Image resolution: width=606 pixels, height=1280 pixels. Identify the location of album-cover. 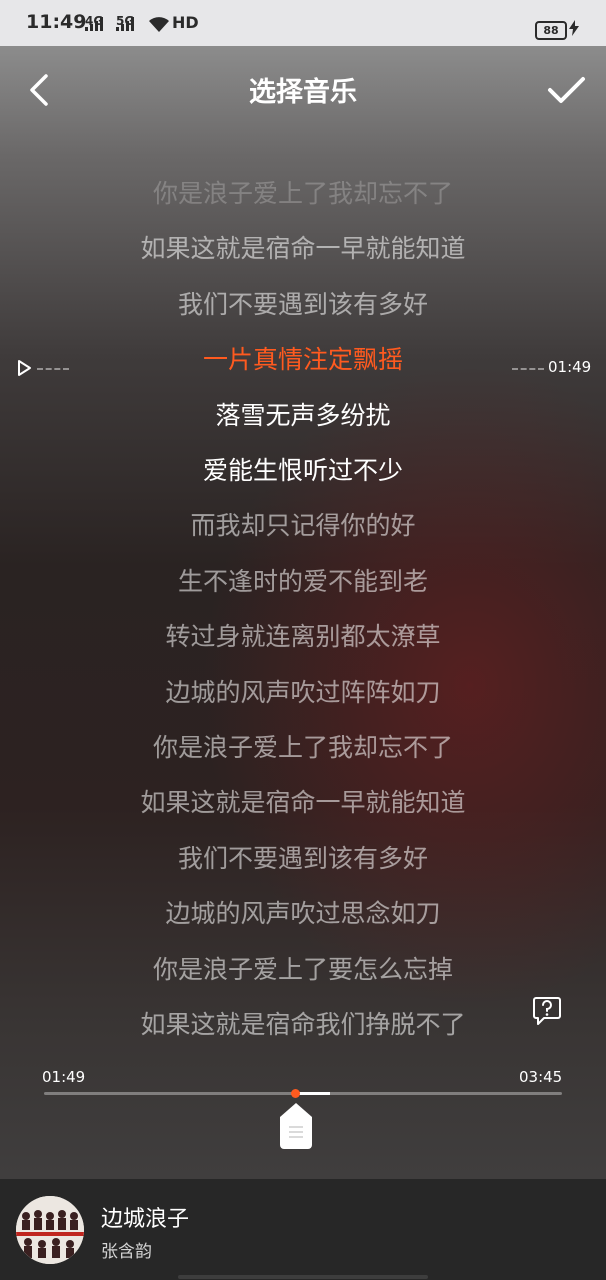
(50, 1230).